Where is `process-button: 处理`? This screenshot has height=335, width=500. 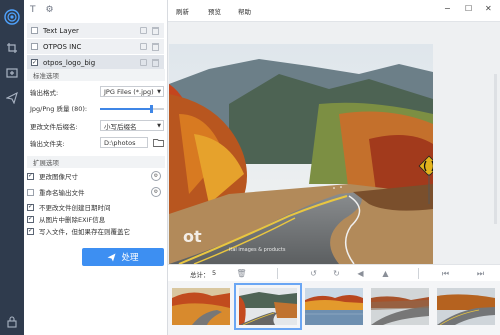 process-button: 处理 is located at coordinates (123, 257).